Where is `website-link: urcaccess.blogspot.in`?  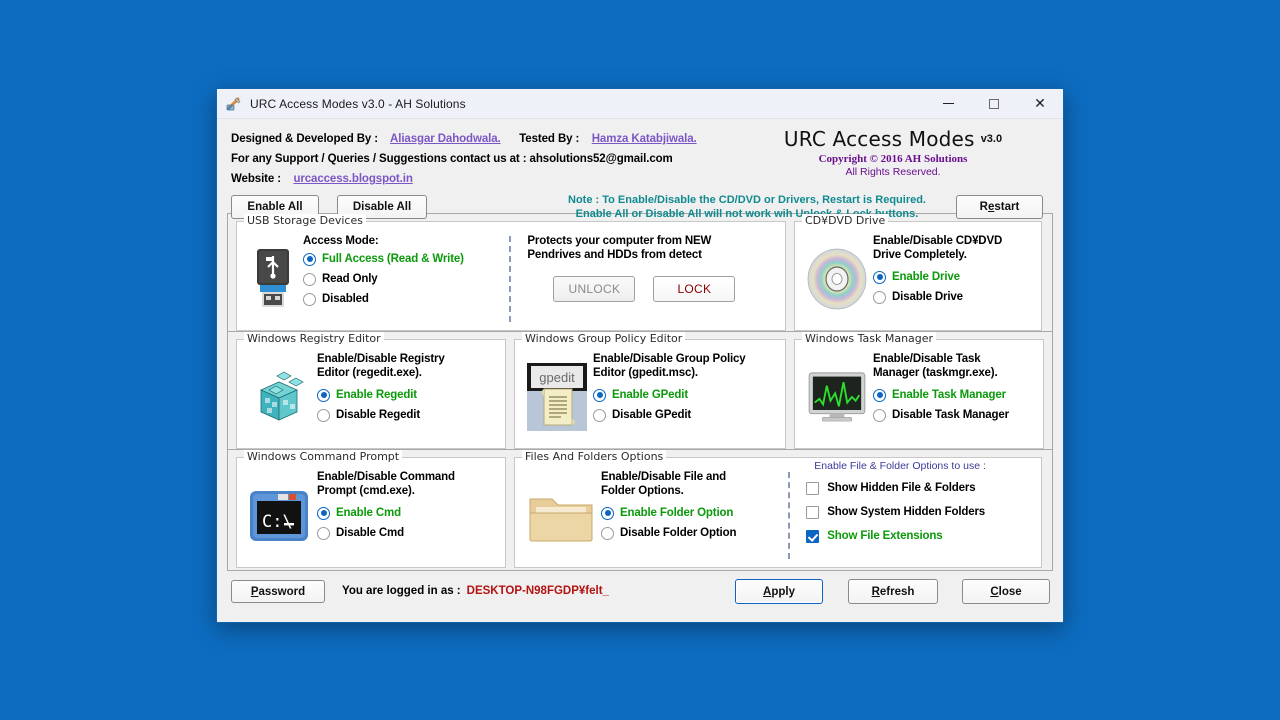 website-link: urcaccess.blogspot.in is located at coordinates (352, 179).